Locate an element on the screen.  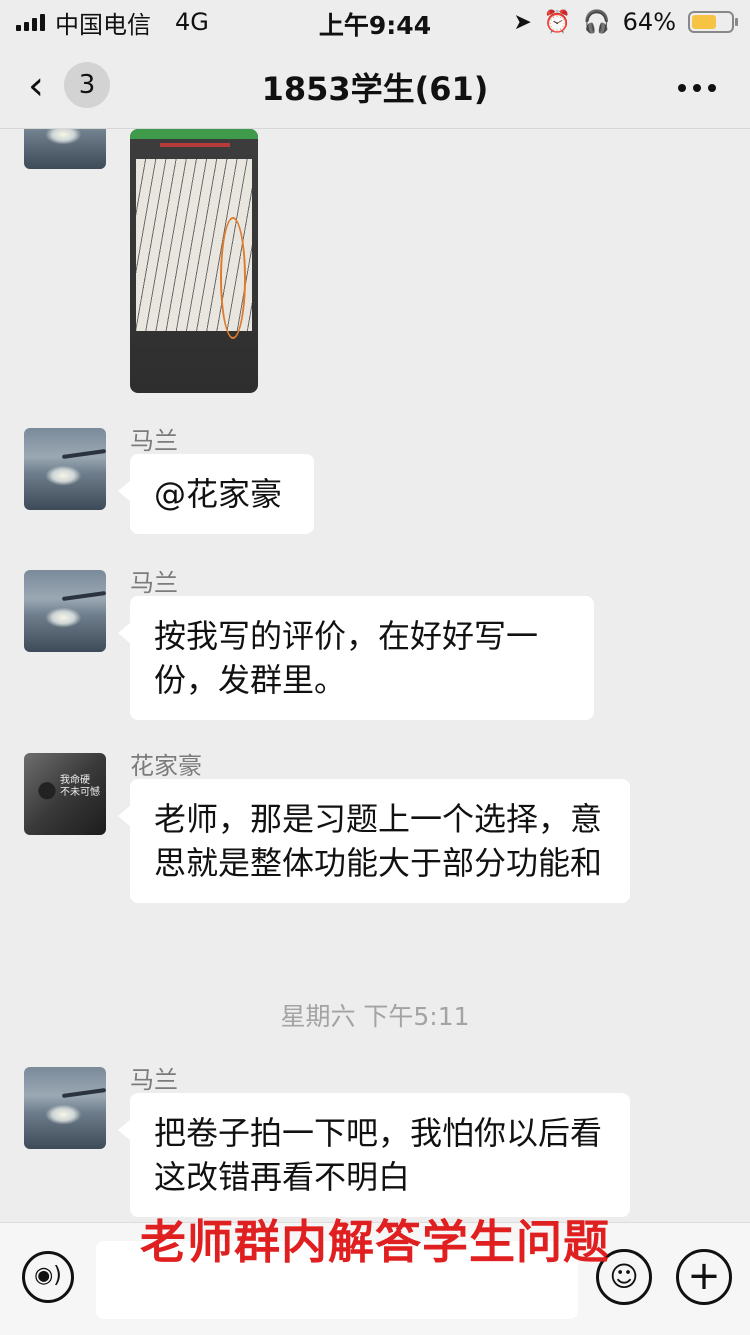
avatar: 我命硬 不未可憾 is located at coordinates (65, 794).